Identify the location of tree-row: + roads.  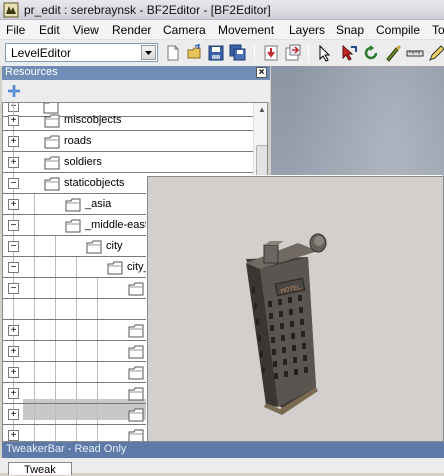
(128, 141).